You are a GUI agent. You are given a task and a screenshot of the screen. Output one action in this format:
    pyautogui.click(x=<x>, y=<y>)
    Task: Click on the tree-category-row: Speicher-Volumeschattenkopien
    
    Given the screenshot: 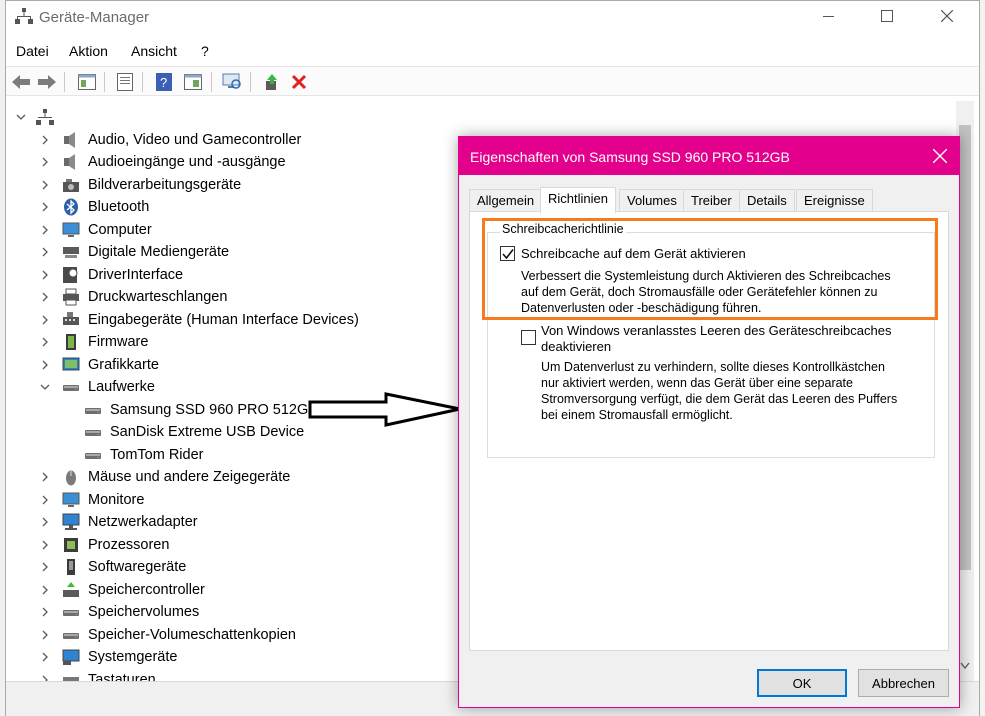 What is the action you would take?
    pyautogui.click(x=167, y=635)
    